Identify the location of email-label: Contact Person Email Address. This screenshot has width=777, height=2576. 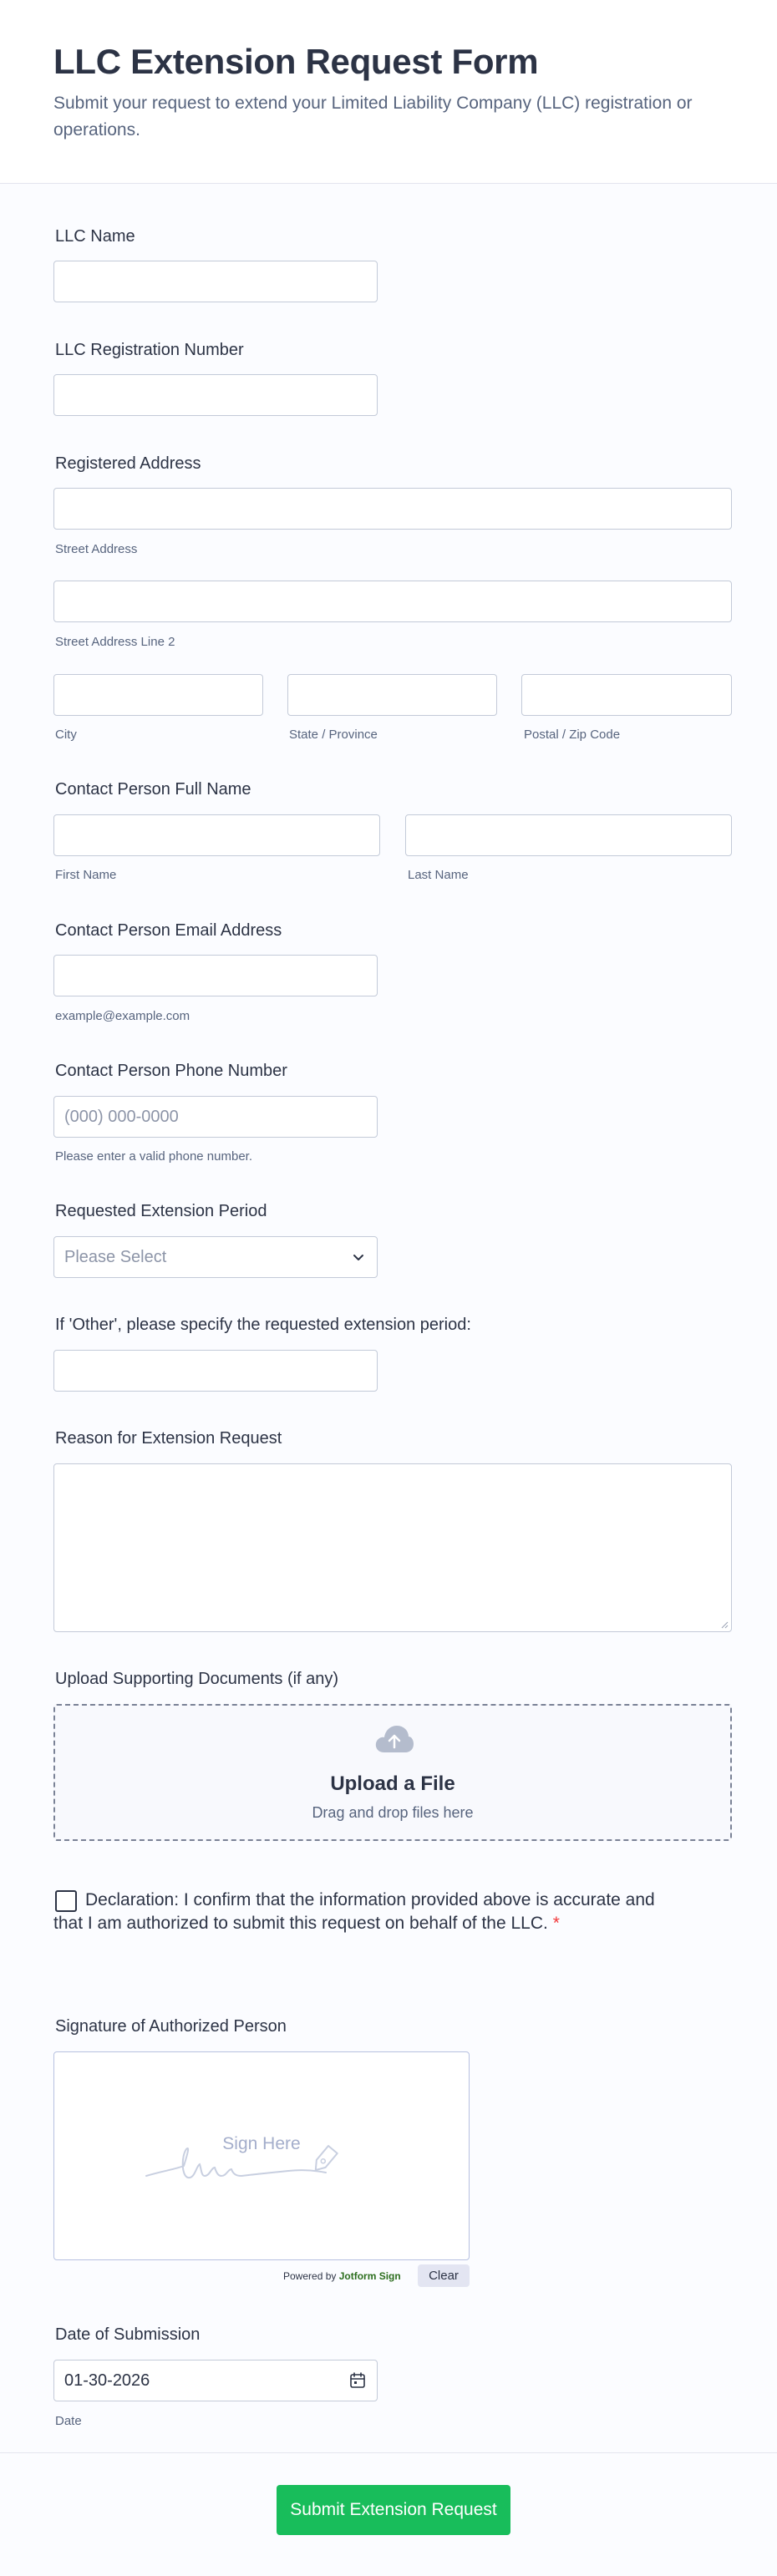
(168, 930).